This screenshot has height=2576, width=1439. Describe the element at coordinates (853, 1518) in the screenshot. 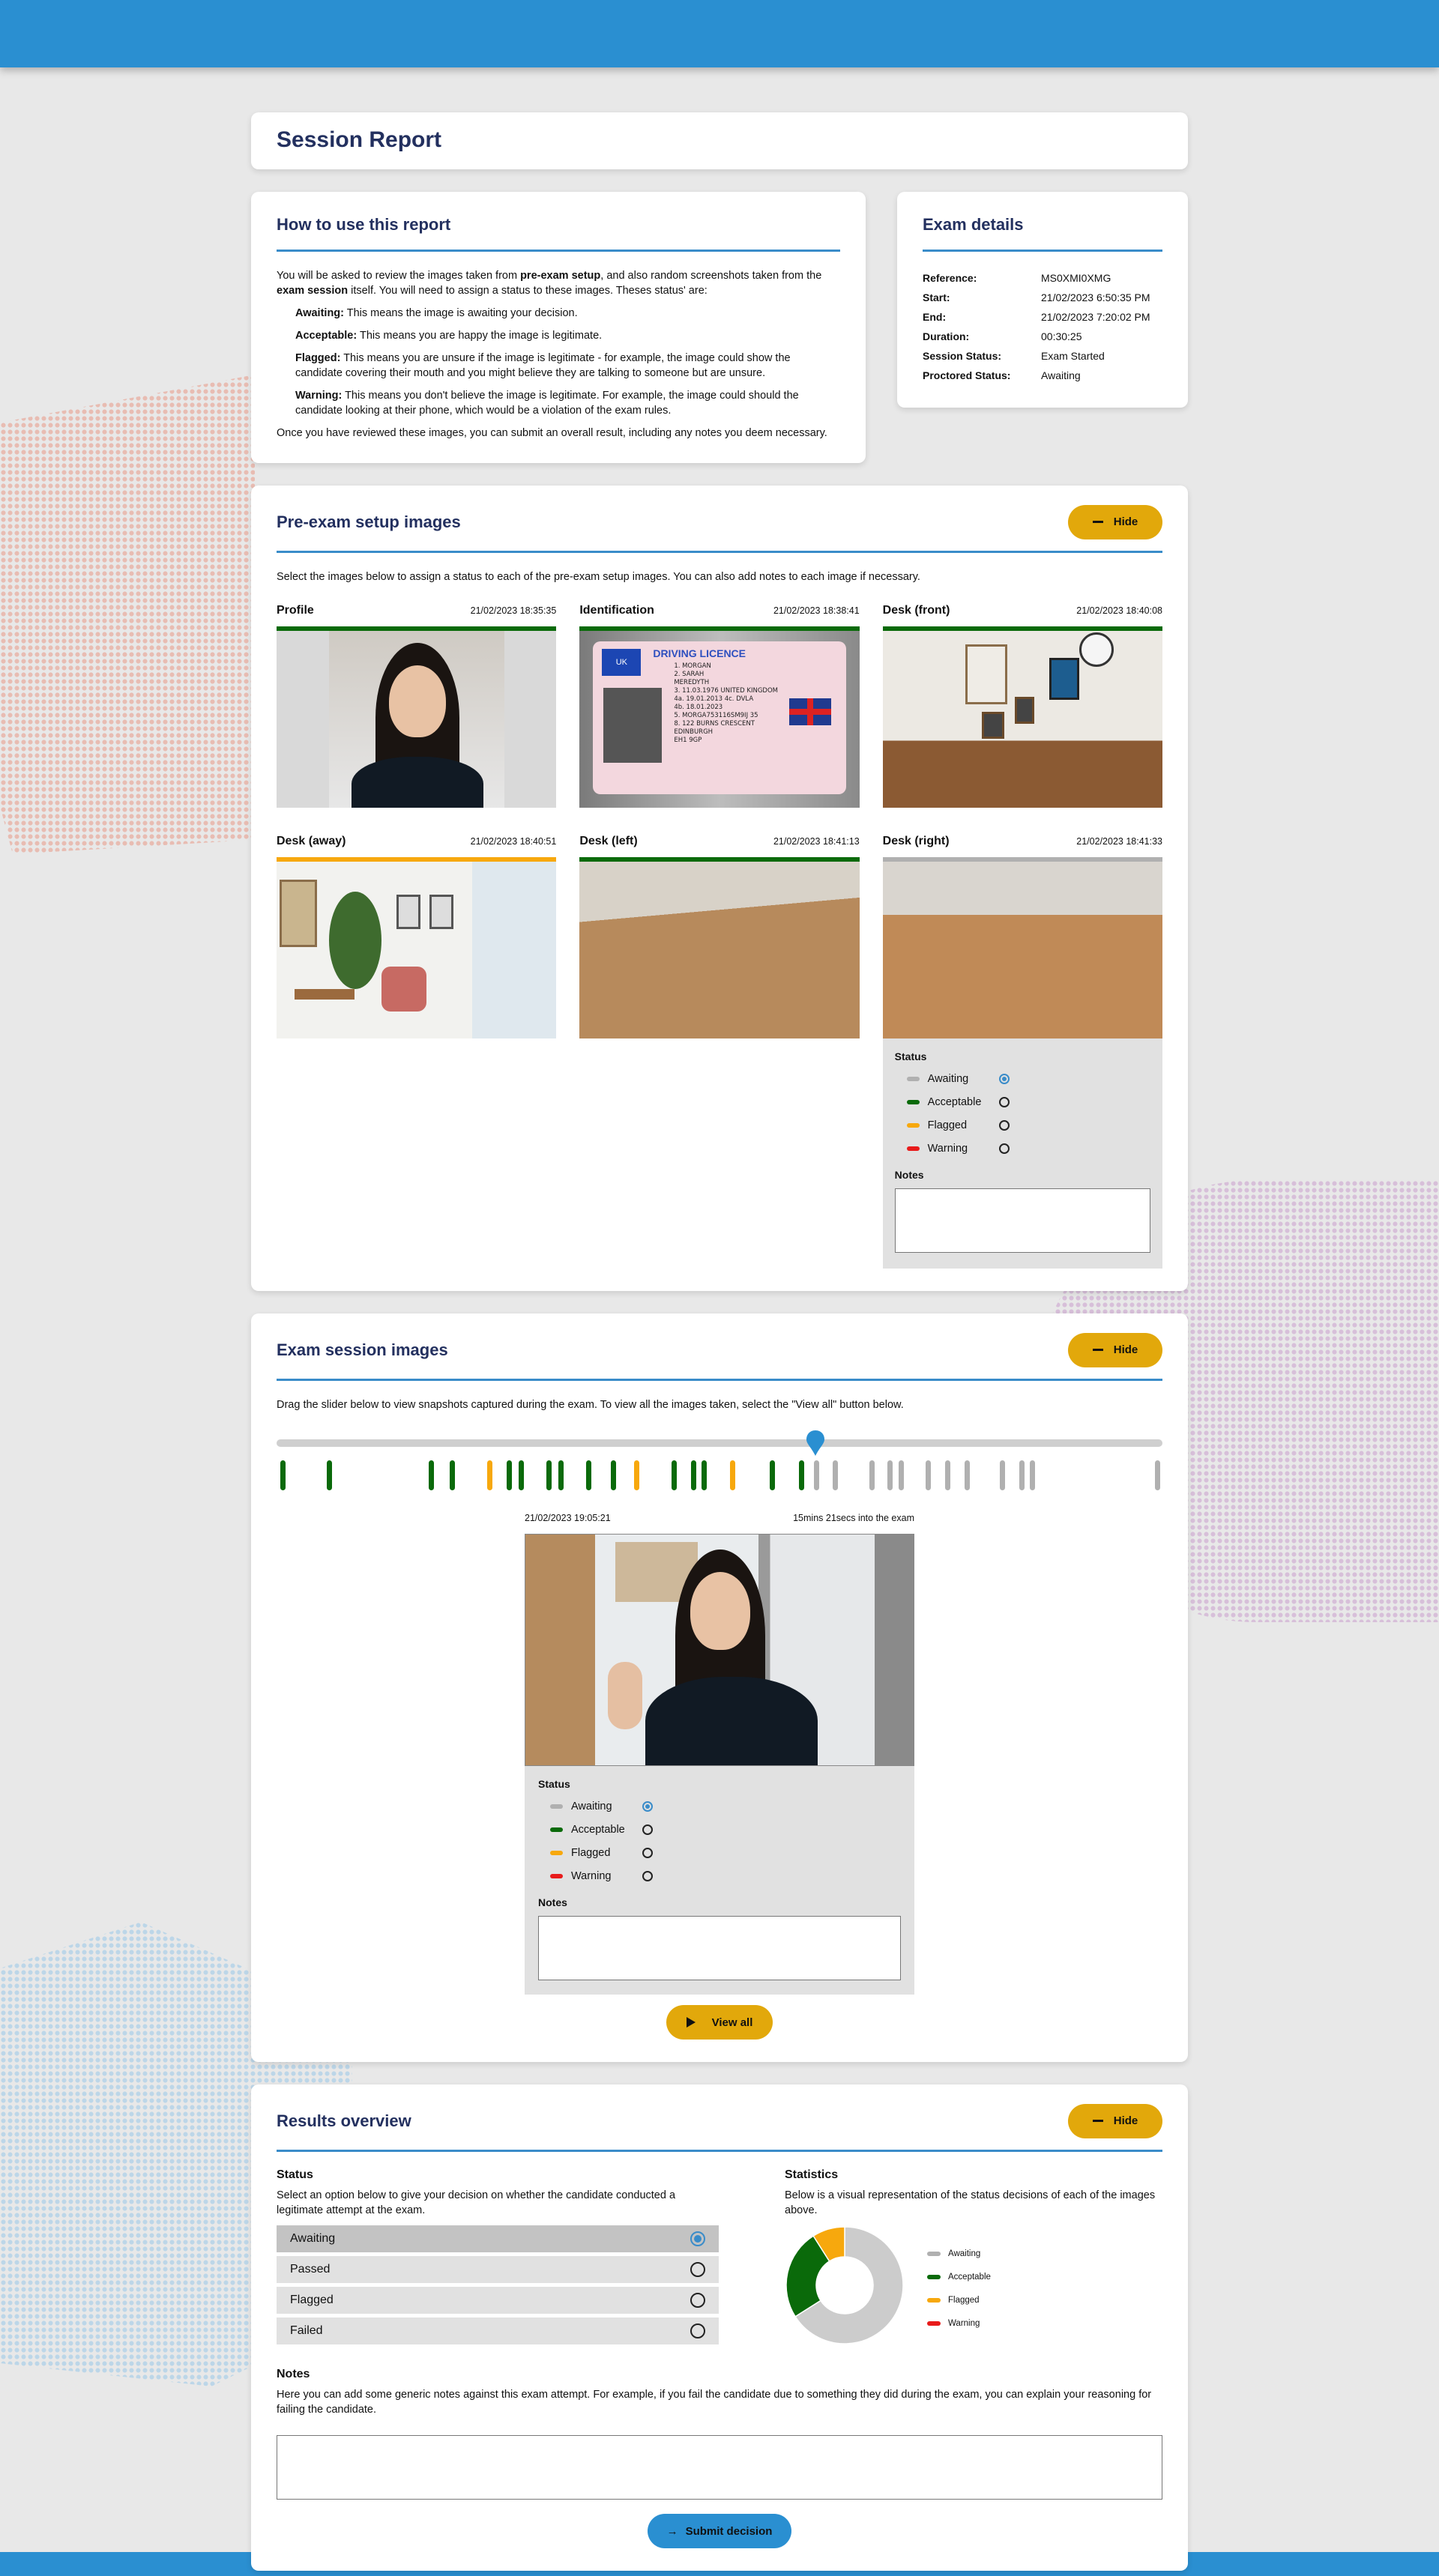

I see `snapshot-elapsed: 15mins 21secs into the exam` at that location.